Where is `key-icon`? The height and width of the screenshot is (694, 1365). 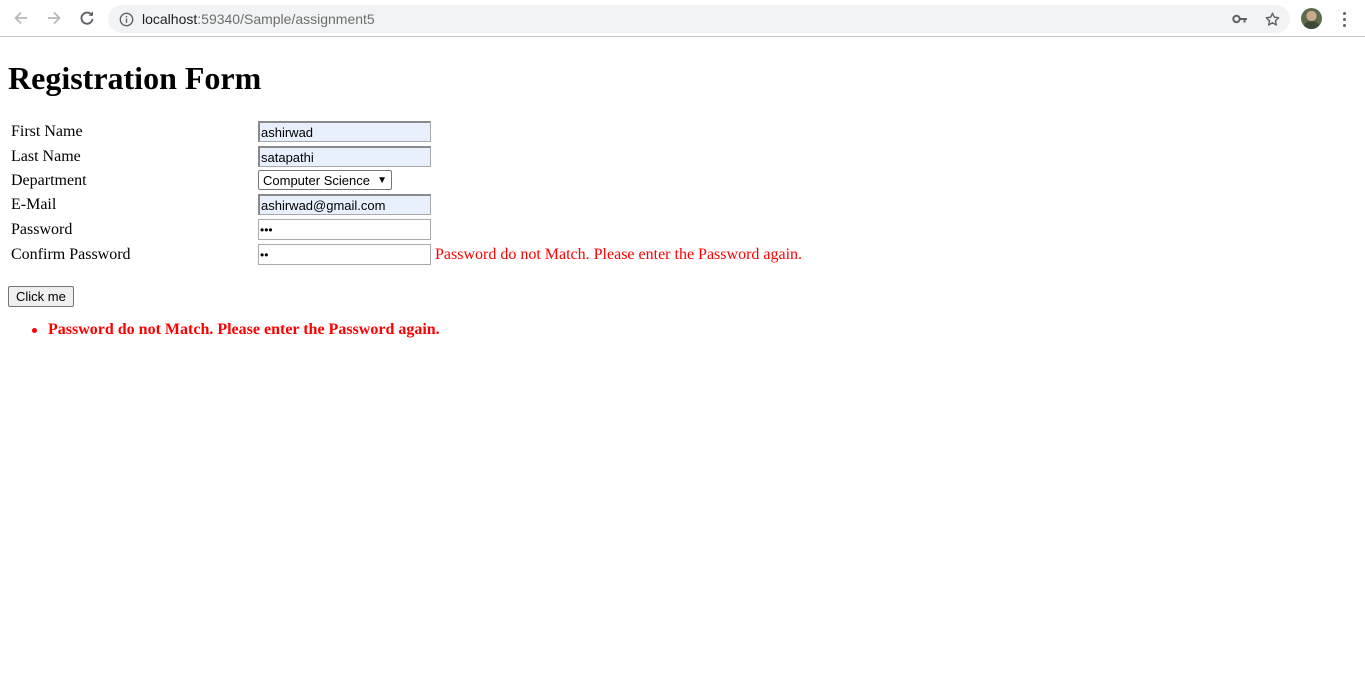 key-icon is located at coordinates (1239, 19).